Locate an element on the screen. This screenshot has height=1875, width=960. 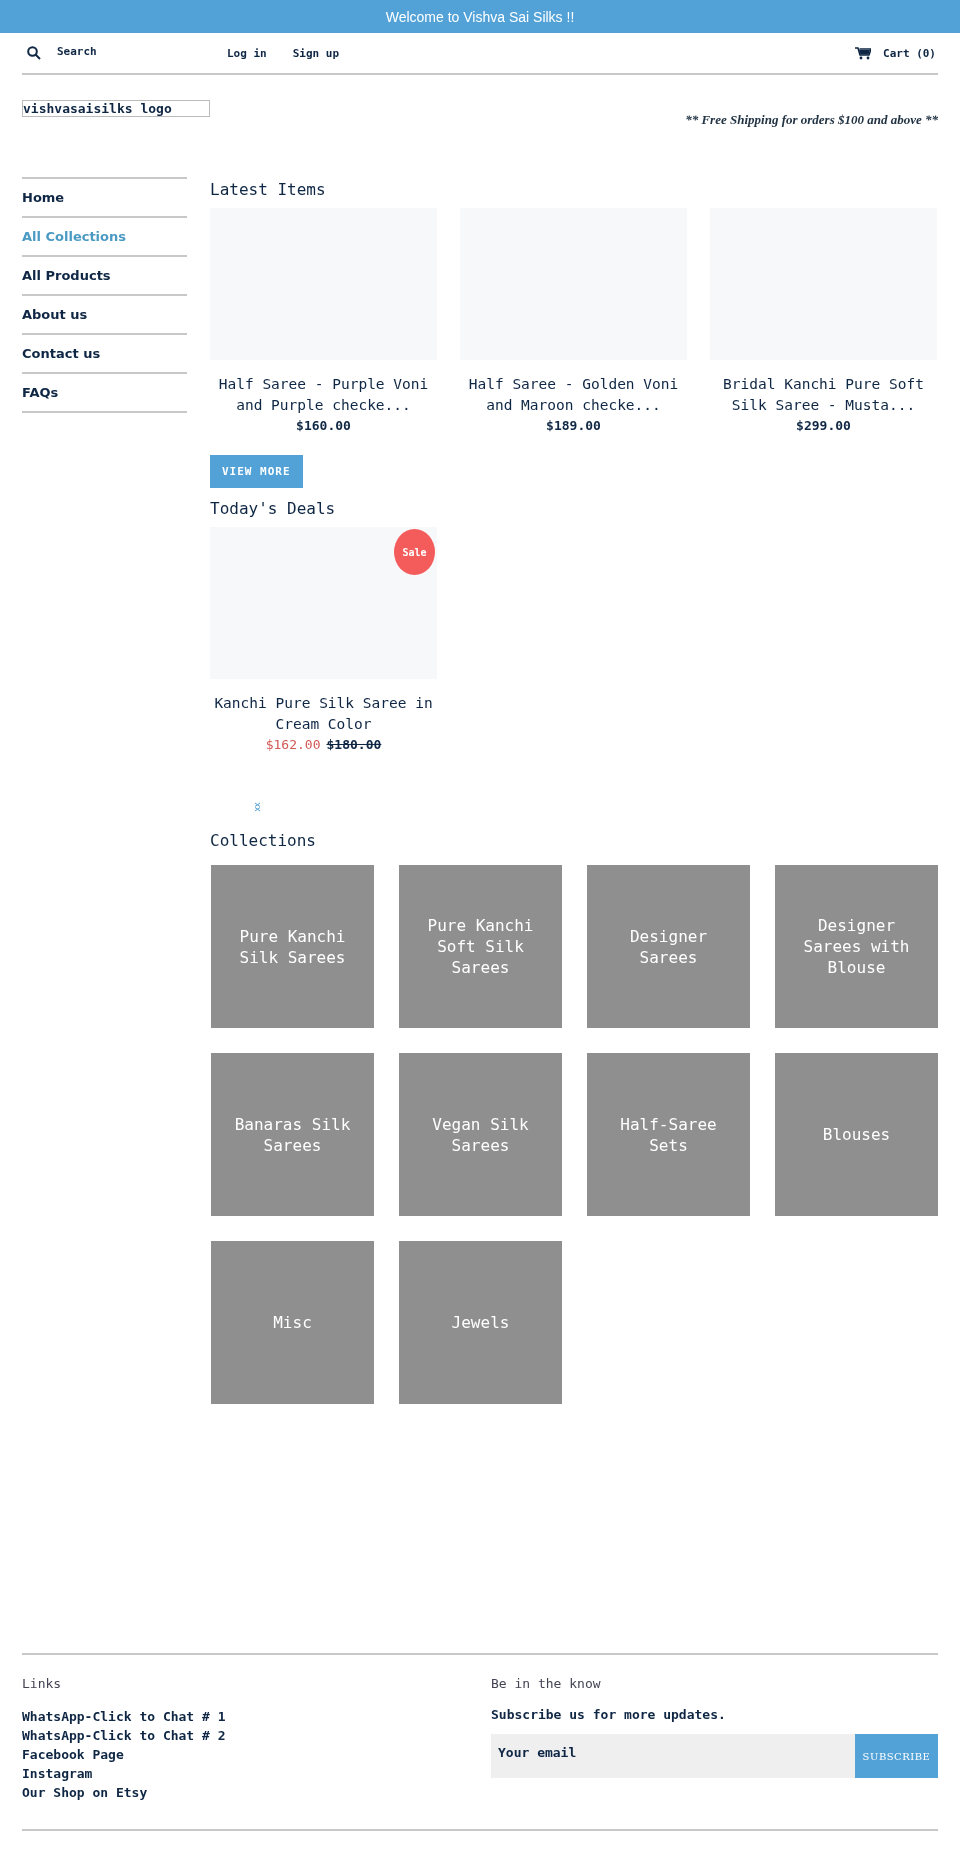
sidebar-item: Home is located at coordinates (104, 198).